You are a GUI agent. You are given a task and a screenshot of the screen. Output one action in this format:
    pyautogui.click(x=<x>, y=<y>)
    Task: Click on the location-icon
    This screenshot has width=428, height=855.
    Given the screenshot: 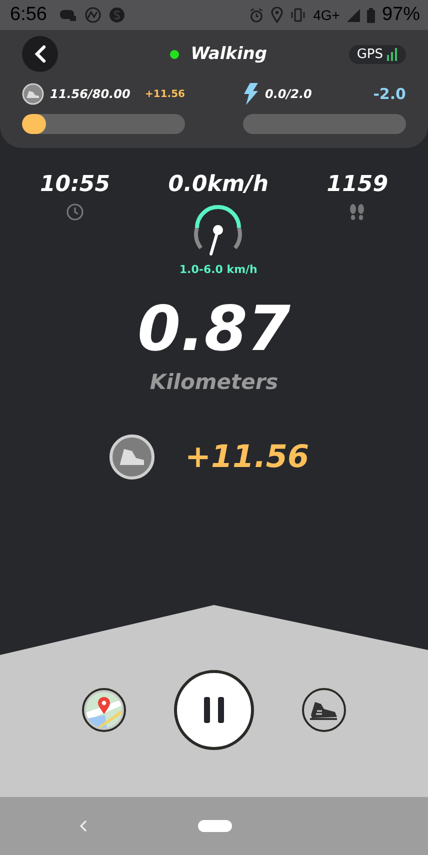 What is the action you would take?
    pyautogui.click(x=277, y=15)
    